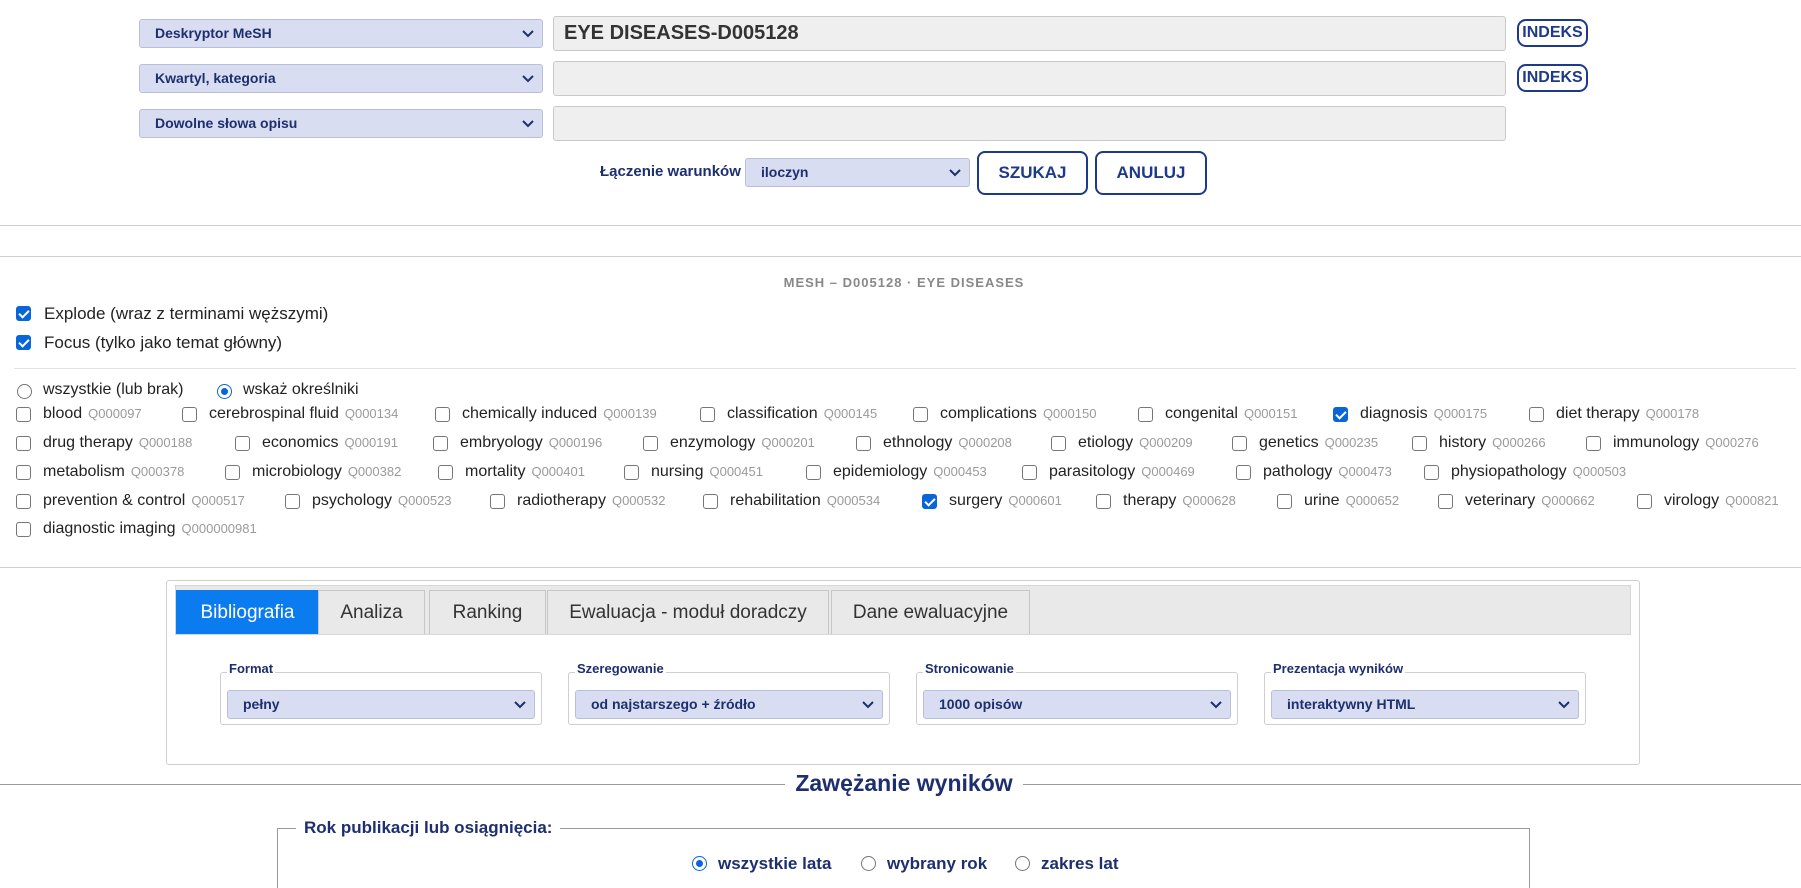 Image resolution: width=1801 pixels, height=888 pixels. I want to click on join-select: iloczyn, so click(857, 172).